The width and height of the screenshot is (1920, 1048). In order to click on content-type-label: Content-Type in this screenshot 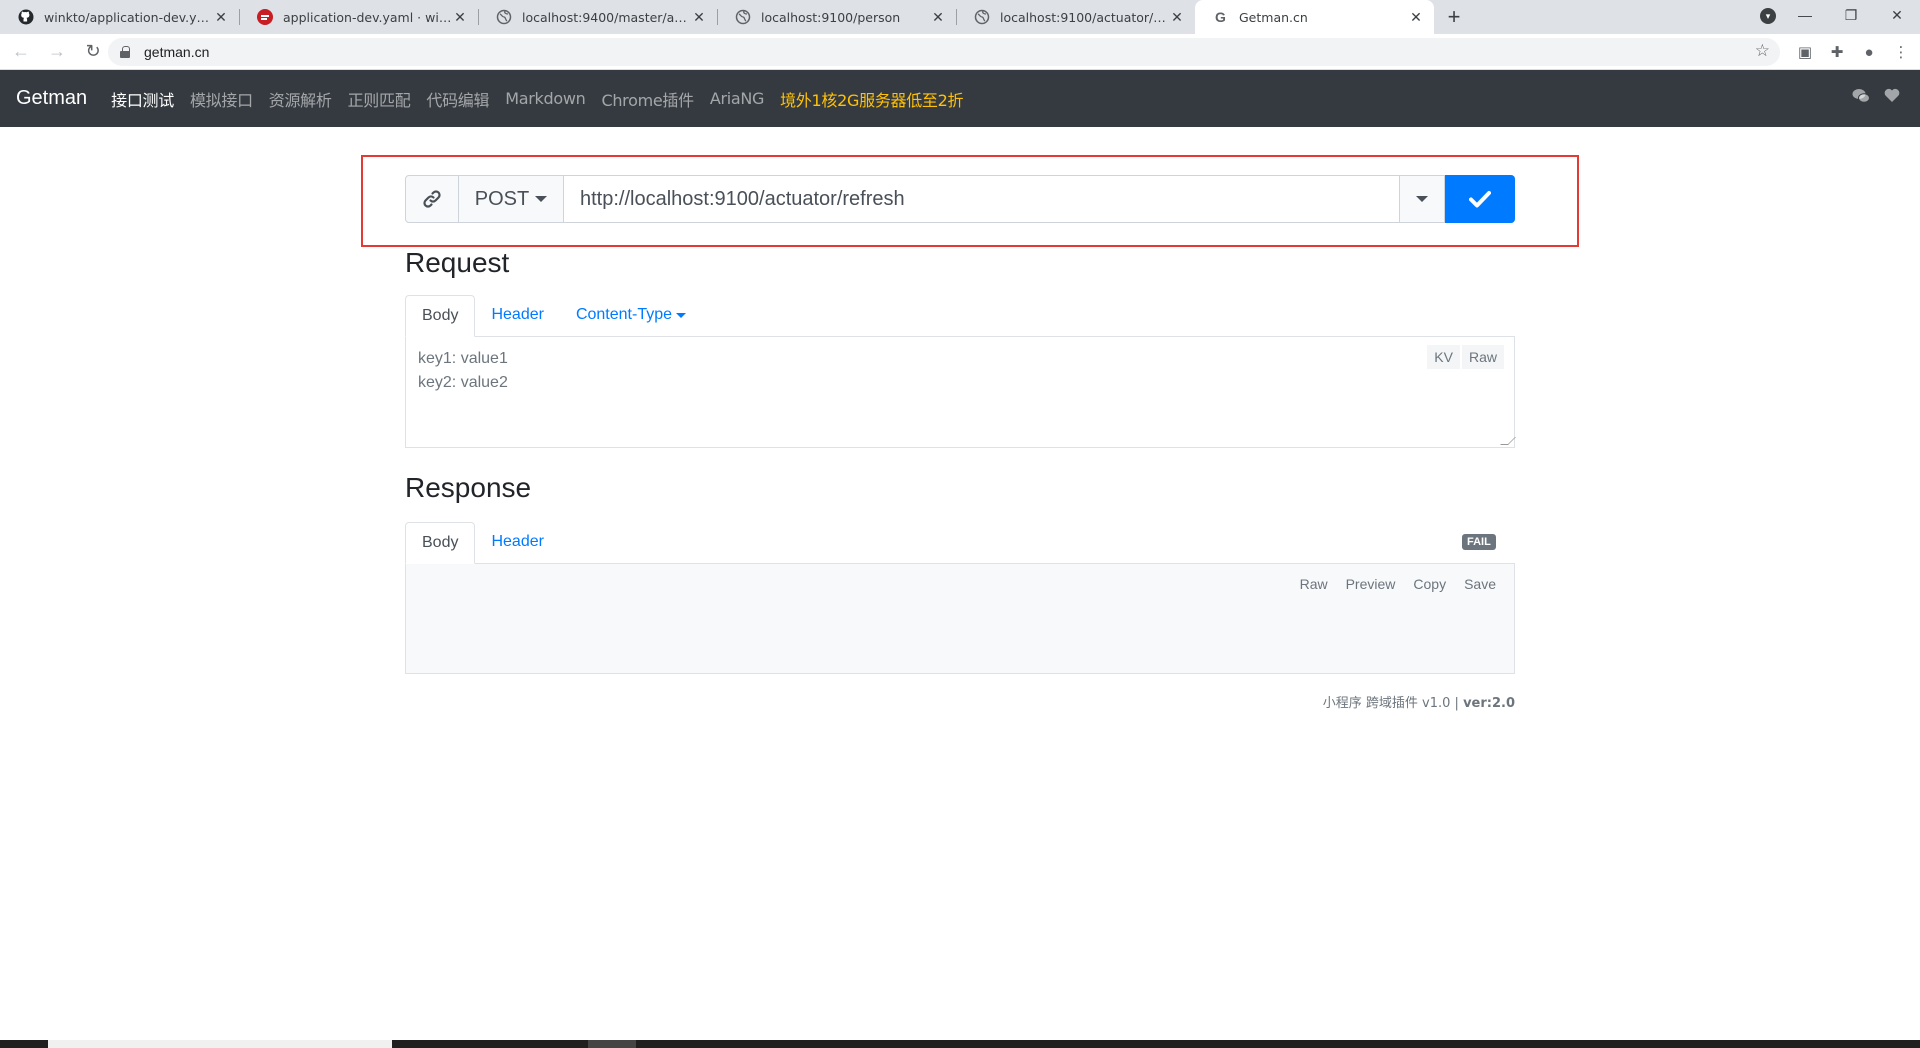, I will do `click(624, 314)`.